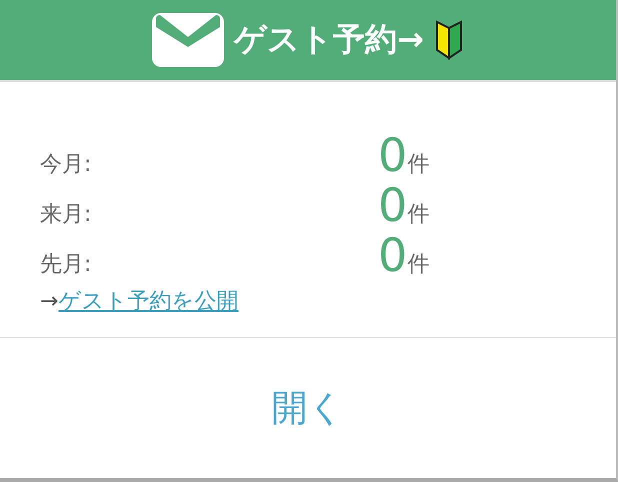 The image size is (618, 482). What do you see at coordinates (449, 40) in the screenshot?
I see `beginner-mark-icon` at bounding box center [449, 40].